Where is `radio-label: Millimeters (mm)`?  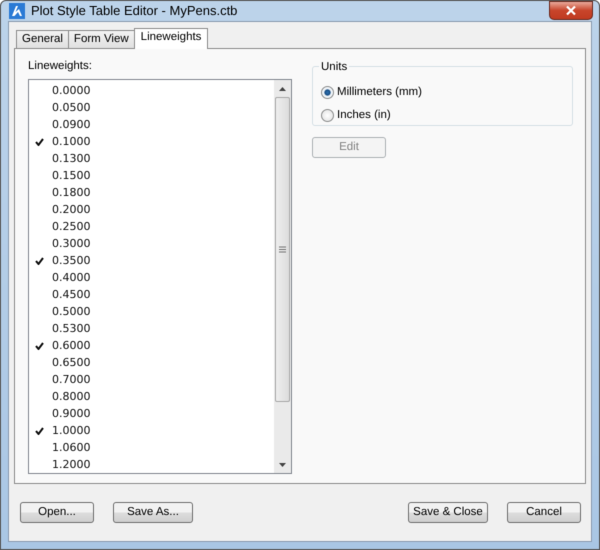 radio-label: Millimeters (mm) is located at coordinates (379, 93).